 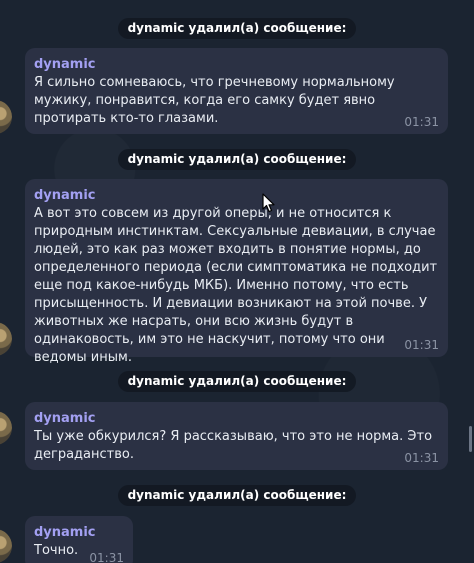 I want to click on mouse-pointer-icon, so click(x=268, y=203).